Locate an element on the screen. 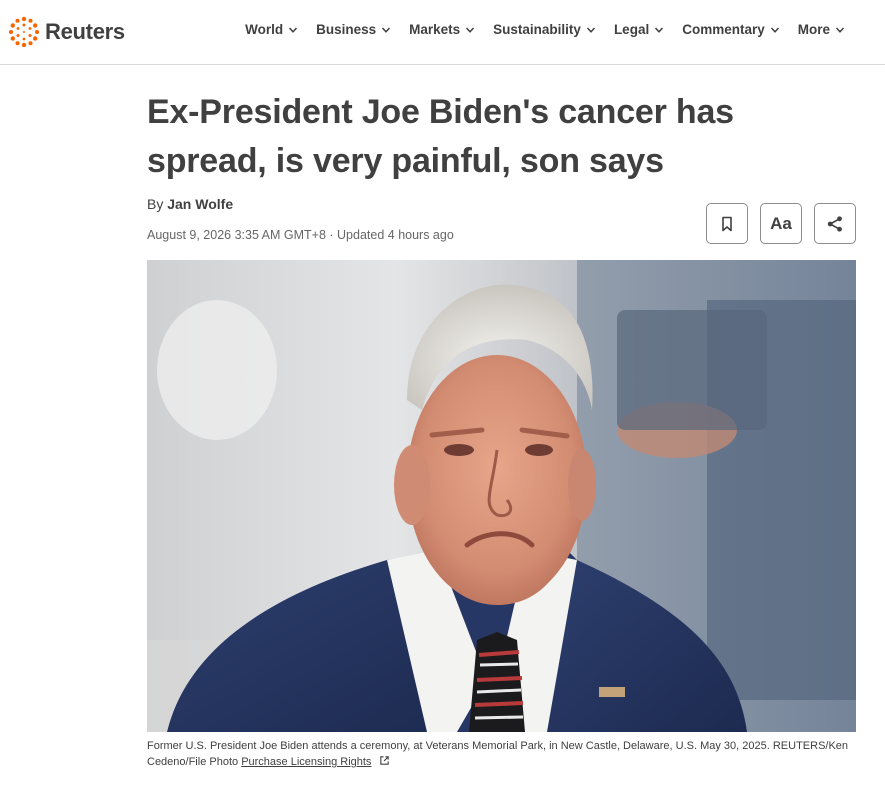 This screenshot has width=885, height=785. nav-item-label: Markets is located at coordinates (435, 29).